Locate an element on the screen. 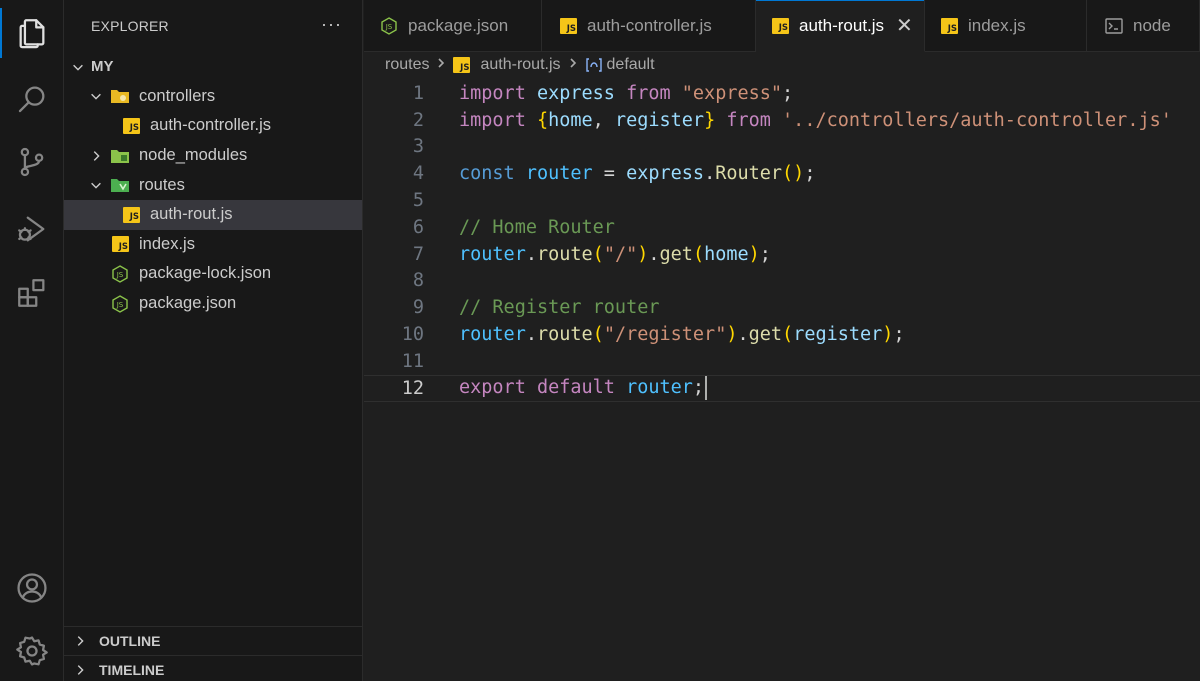 Image resolution: width=1200 pixels, height=681 pixels. breadcrumb-file: auth-rout.js is located at coordinates (520, 65).